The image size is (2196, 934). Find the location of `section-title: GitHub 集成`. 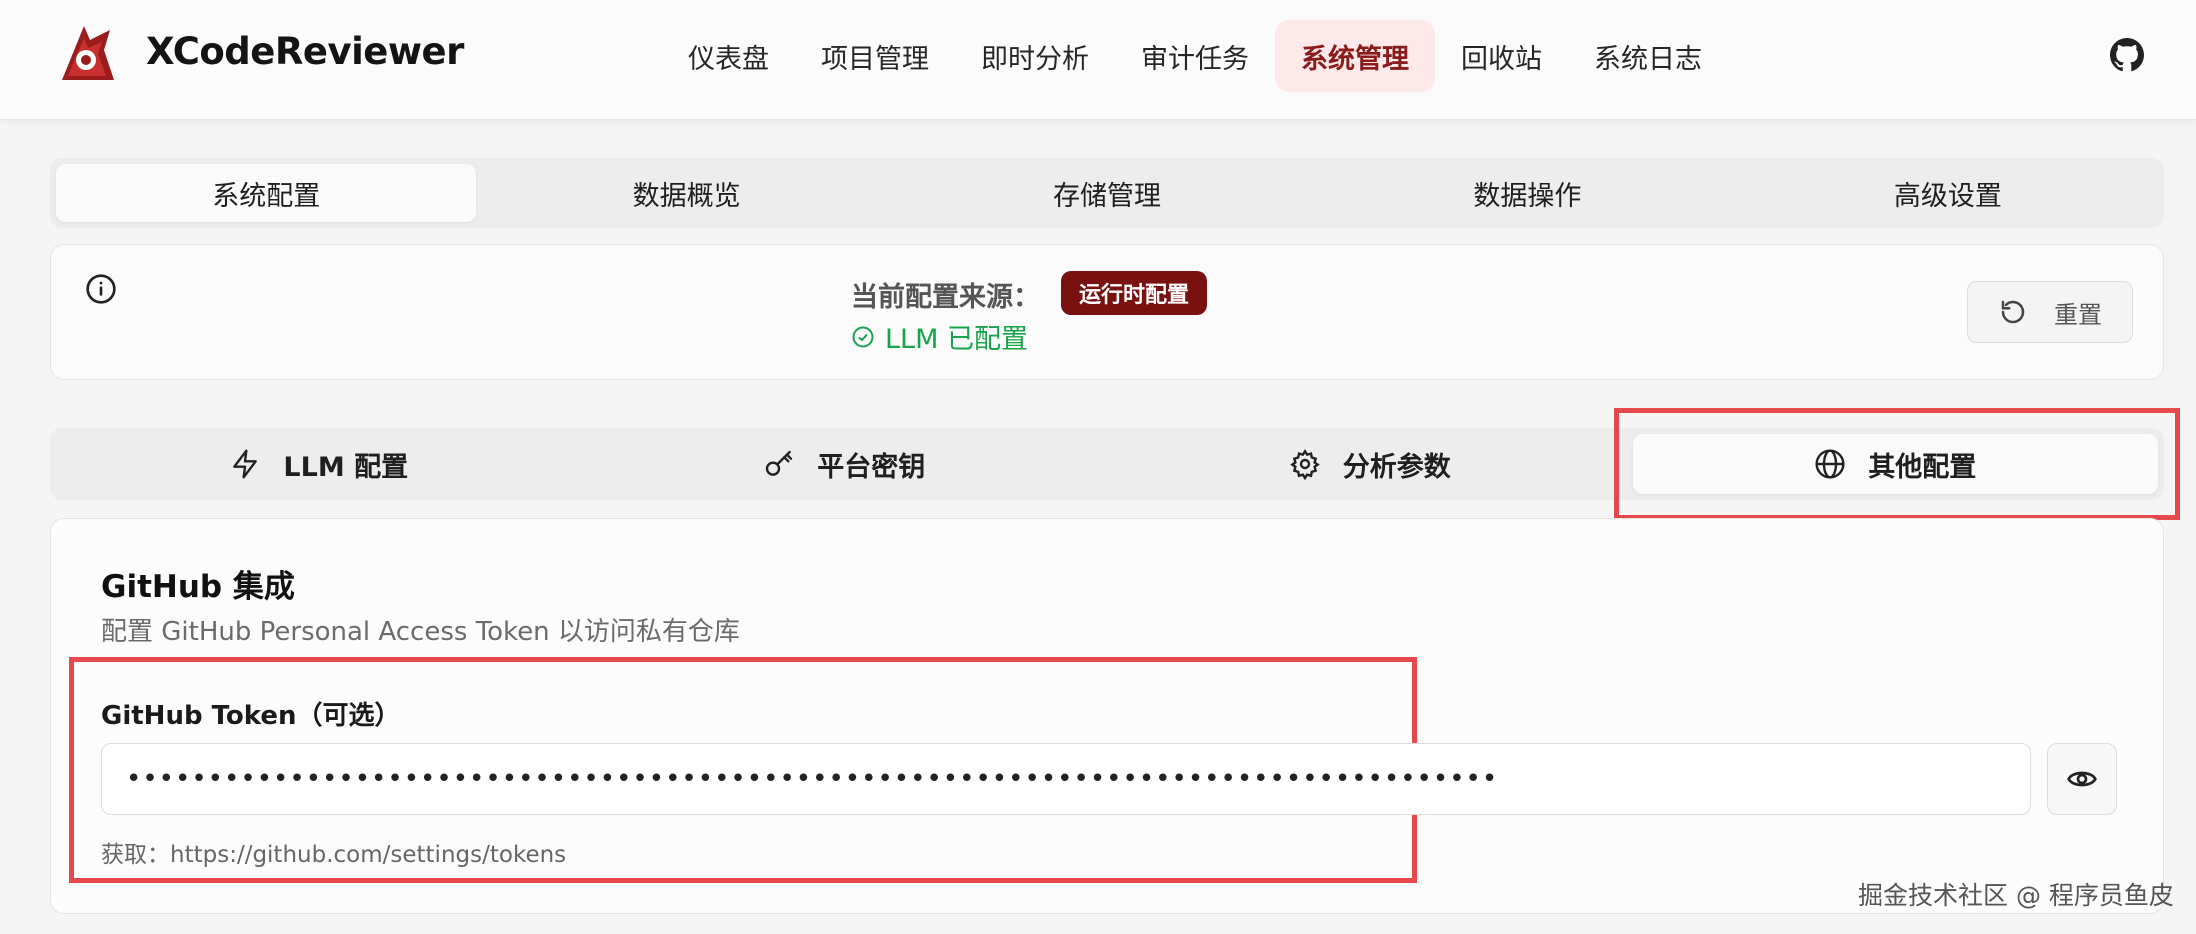

section-title: GitHub 集成 is located at coordinates (198, 587).